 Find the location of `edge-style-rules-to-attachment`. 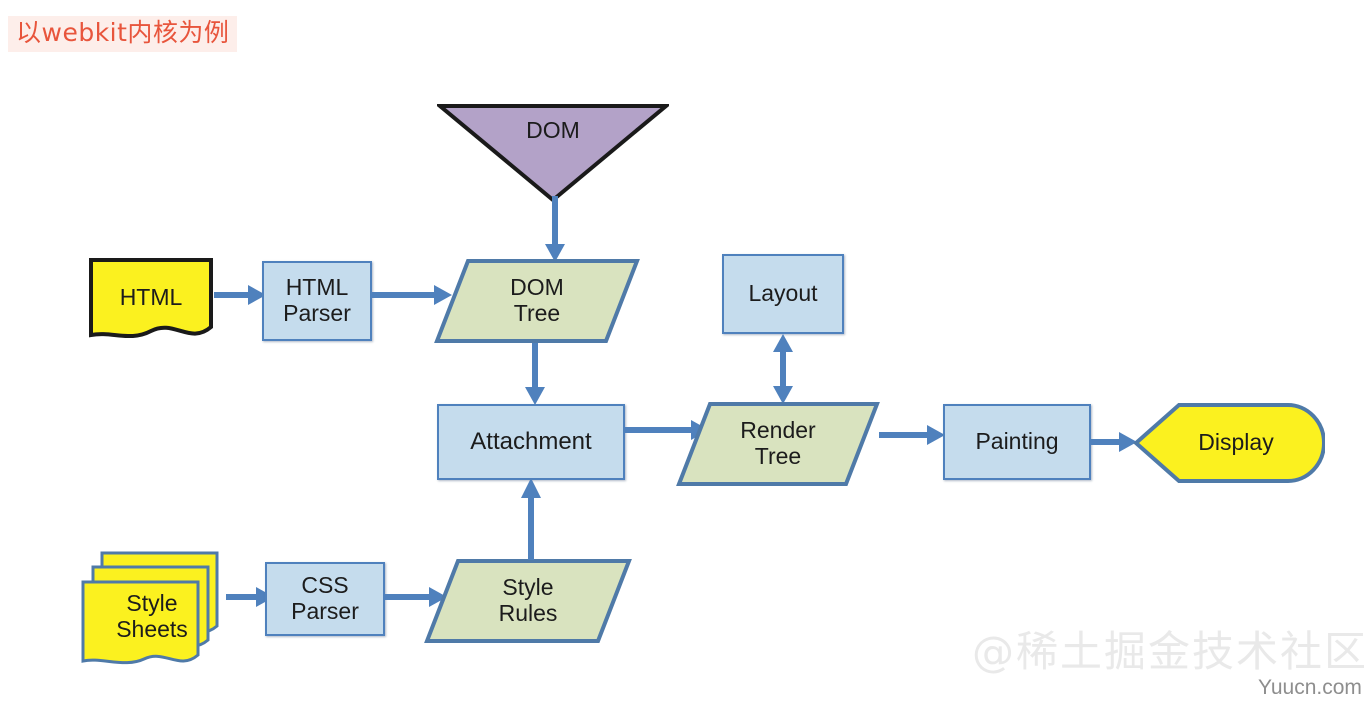

edge-style-rules-to-attachment is located at coordinates (531, 519).